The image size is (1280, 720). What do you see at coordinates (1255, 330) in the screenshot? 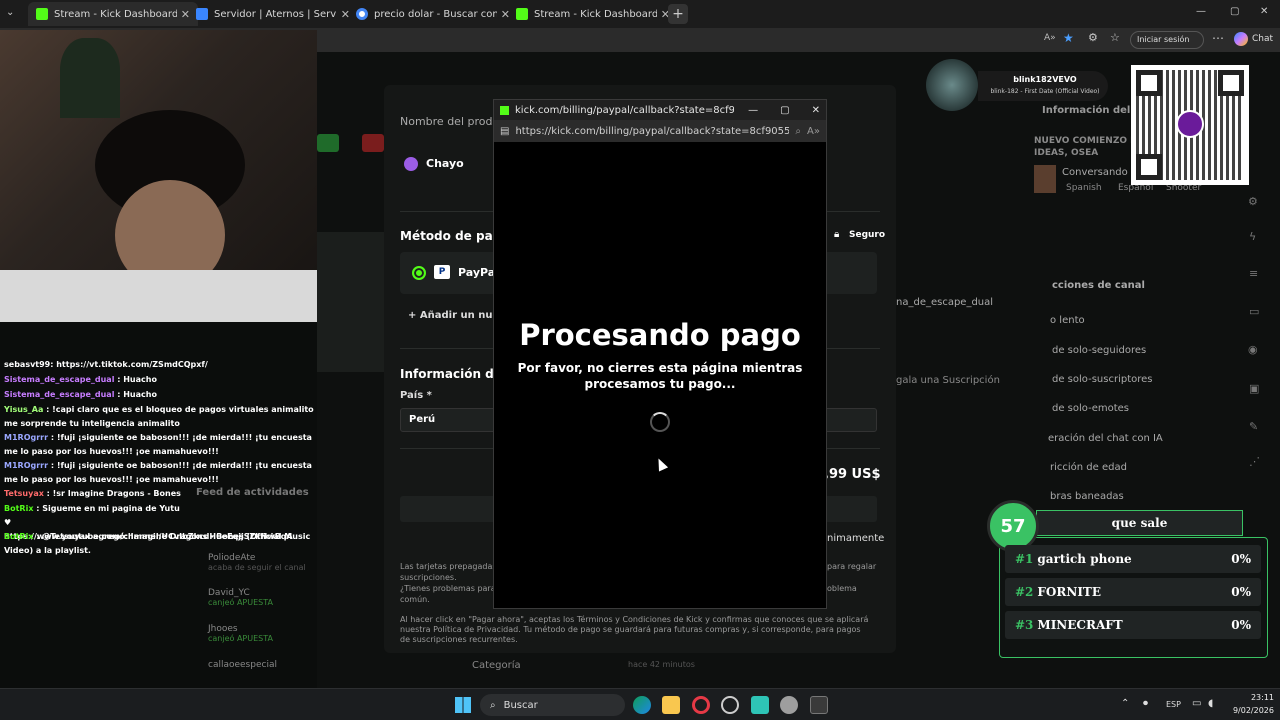
I see `right-icon-strip: ⚙ ϟ ≡ ▭ ◉ ▣ ✎ ⋰` at bounding box center [1255, 330].